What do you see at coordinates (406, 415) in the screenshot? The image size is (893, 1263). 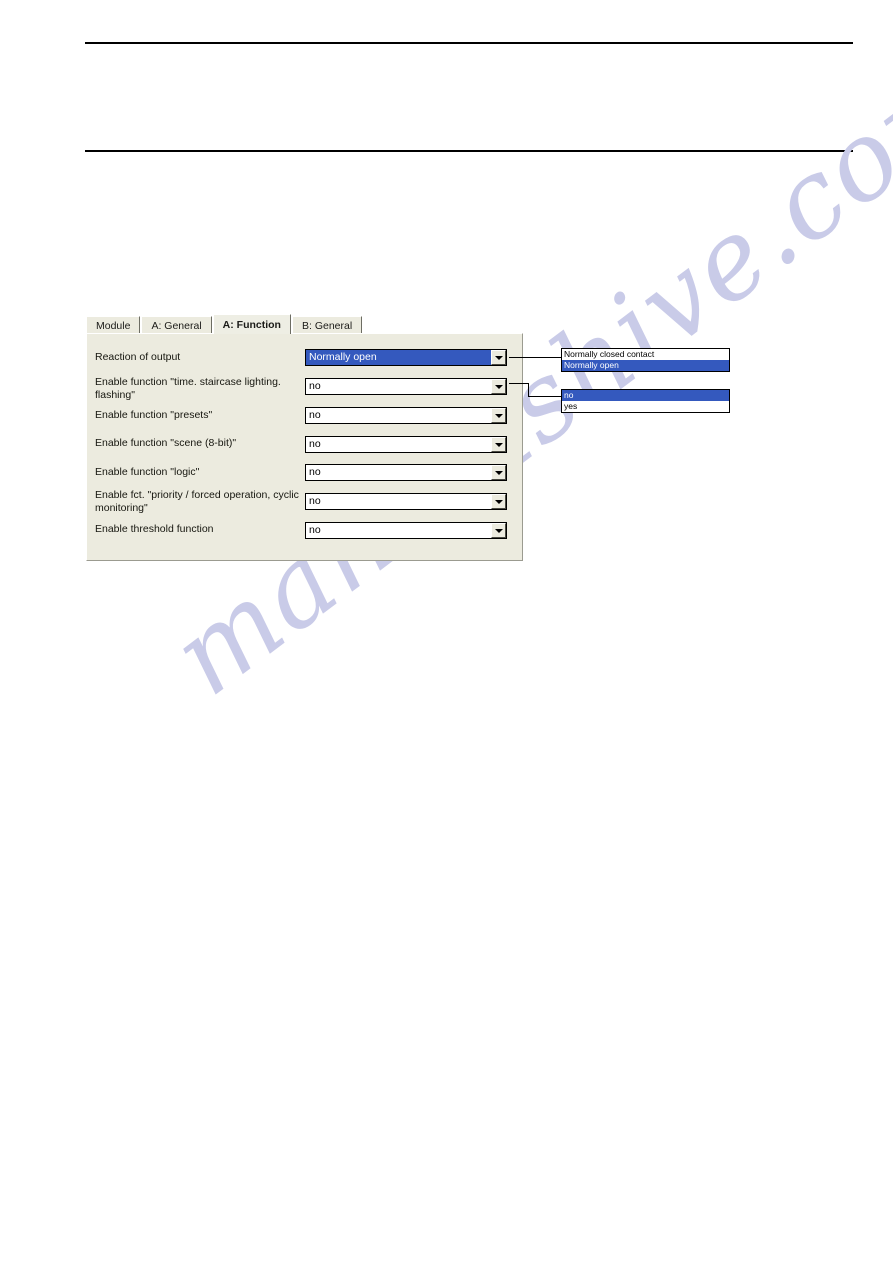 I see `combo-enable-presets: no` at bounding box center [406, 415].